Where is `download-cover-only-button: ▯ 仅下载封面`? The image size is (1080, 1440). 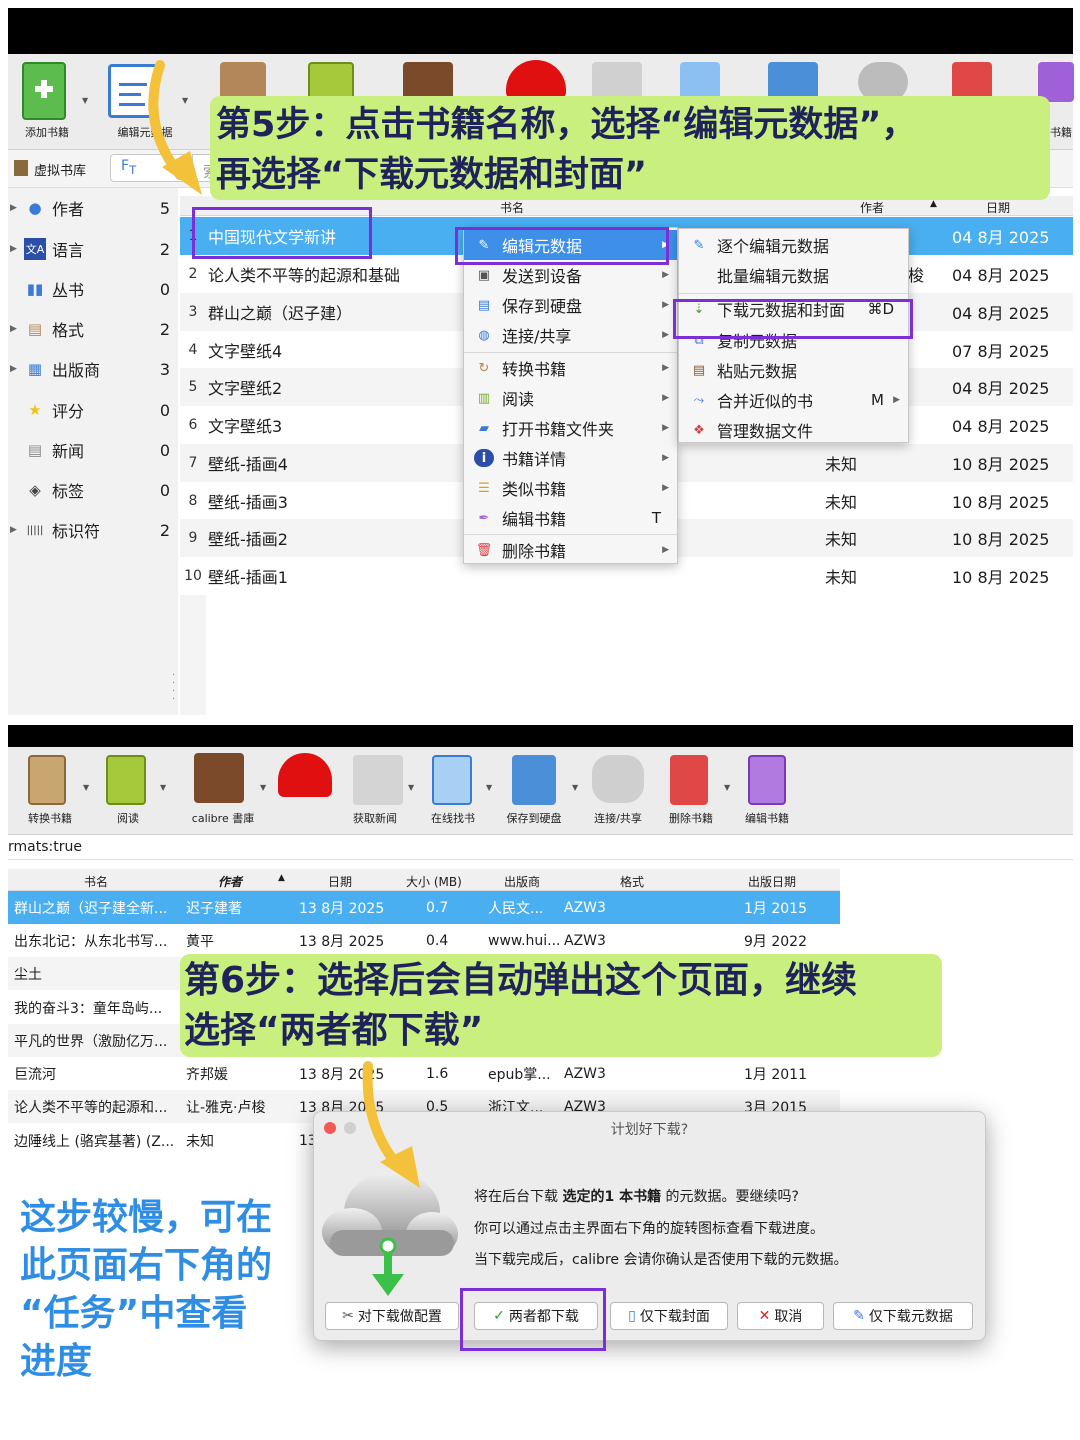 download-cover-only-button: ▯ 仅下载封面 is located at coordinates (669, 1316).